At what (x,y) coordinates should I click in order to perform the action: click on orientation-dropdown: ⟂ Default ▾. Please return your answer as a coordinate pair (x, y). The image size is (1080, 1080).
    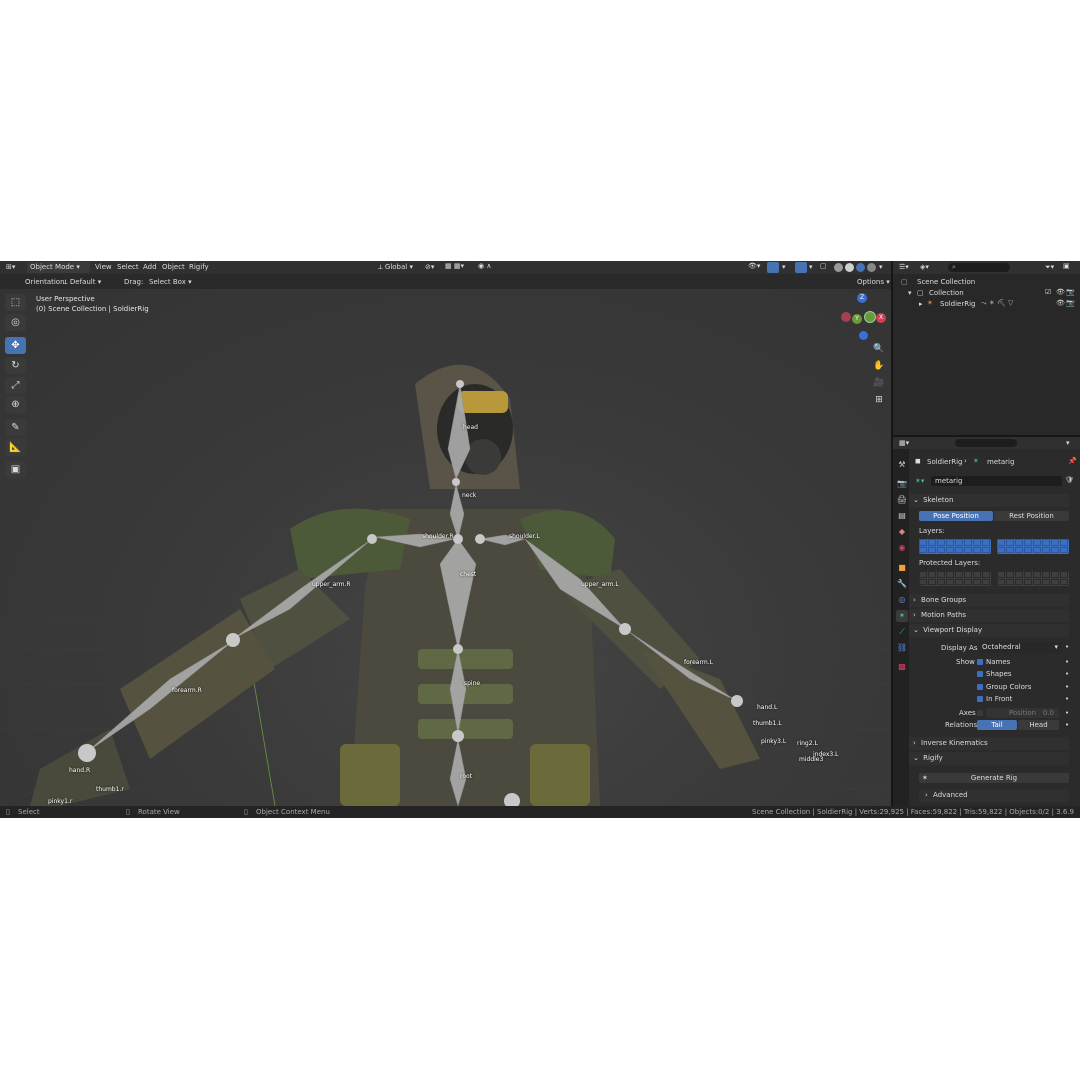
    Looking at the image, I should click on (82, 282).